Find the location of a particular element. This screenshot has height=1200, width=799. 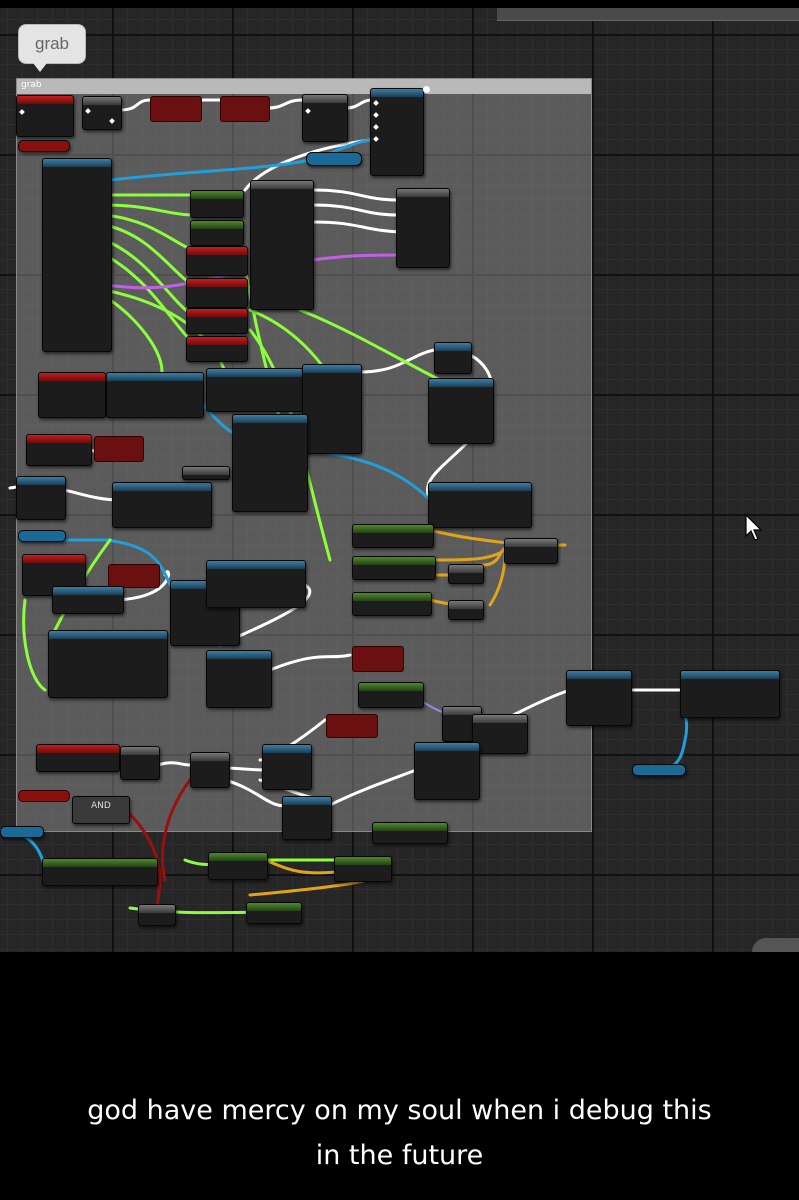

vector-wire is located at coordinates (356, 257).